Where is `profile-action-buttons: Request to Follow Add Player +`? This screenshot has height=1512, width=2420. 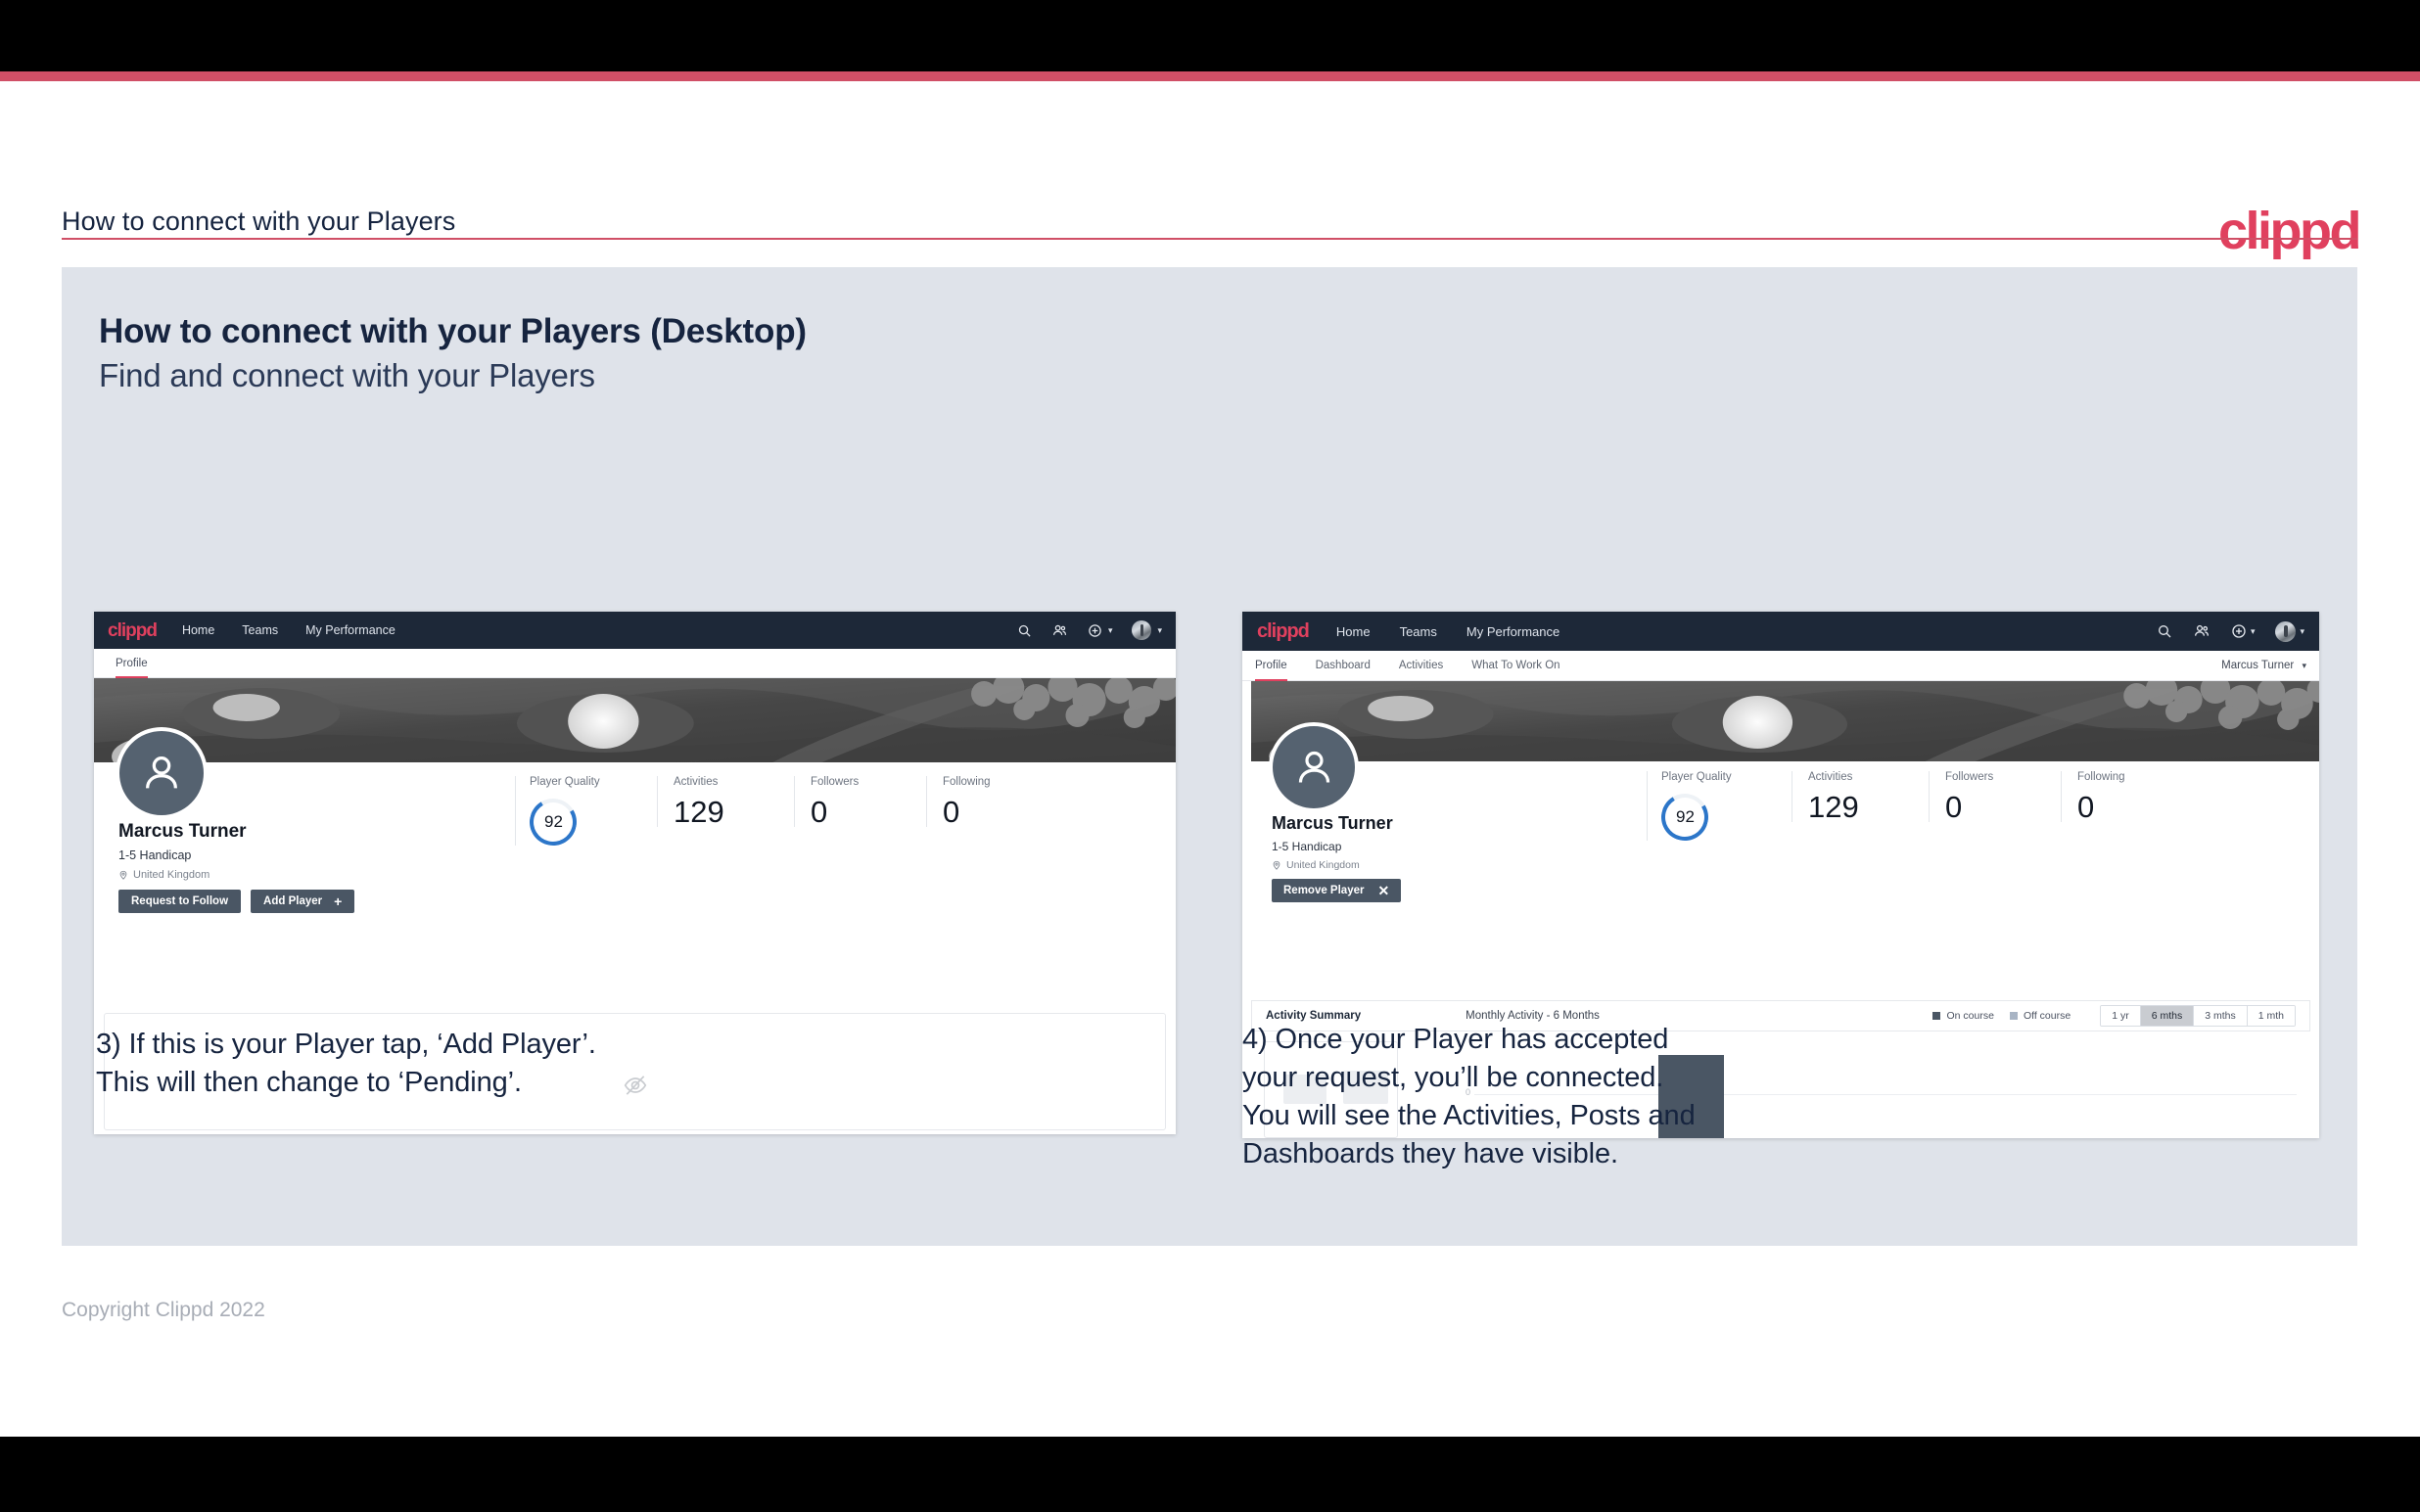
profile-action-buttons: Request to Follow Add Player + is located at coordinates (236, 901).